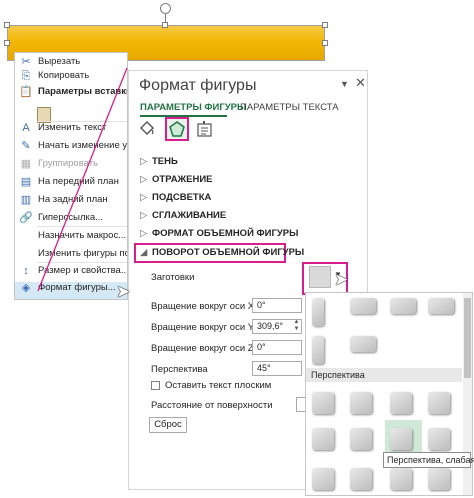  What do you see at coordinates (179, 369) in the screenshot?
I see `perspective-label: Перспектива` at bounding box center [179, 369].